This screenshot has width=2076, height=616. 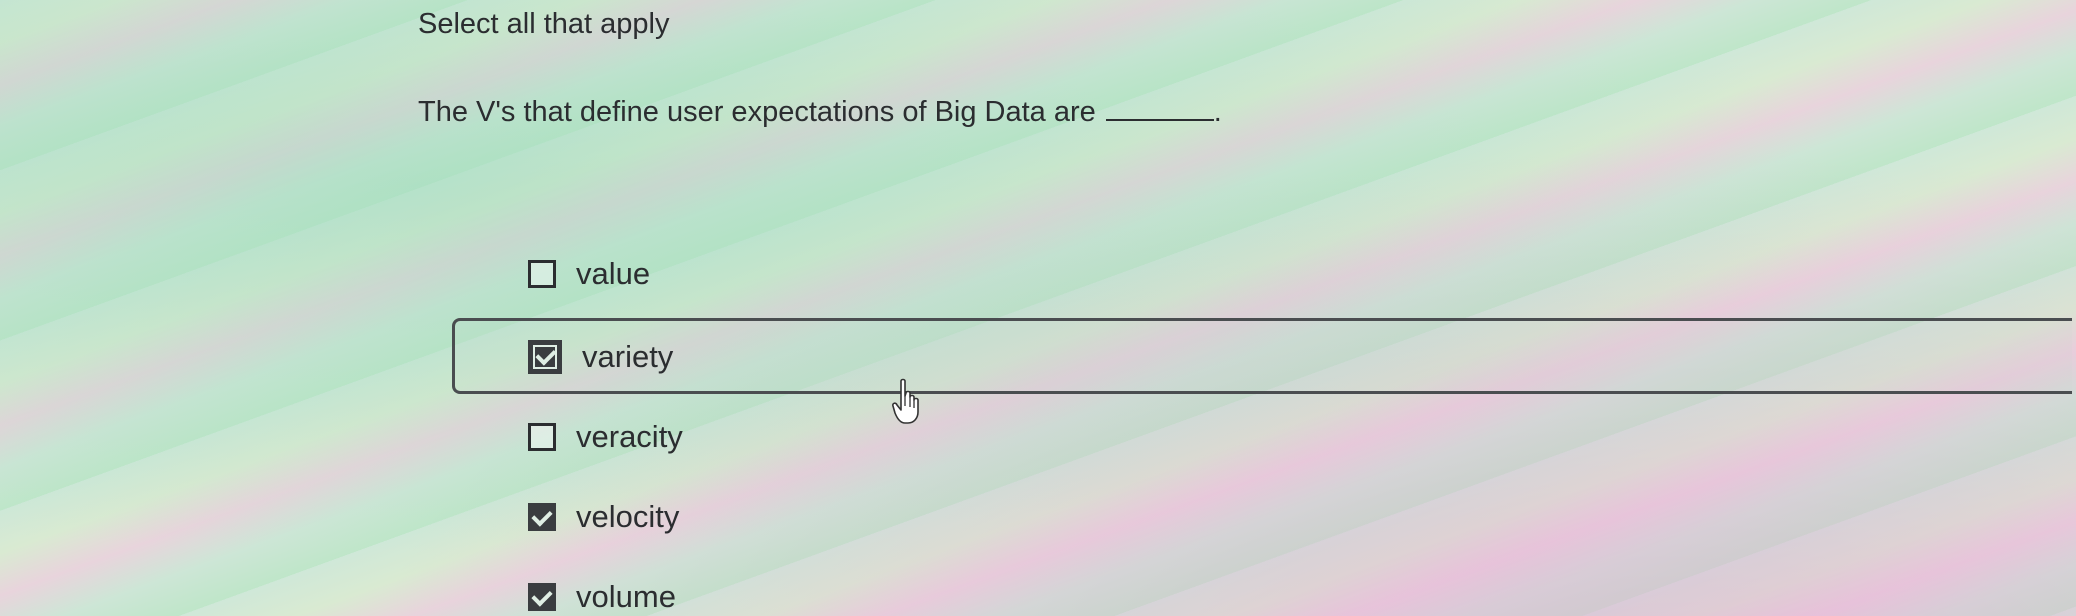 What do you see at coordinates (905, 401) in the screenshot?
I see `hand-pointer-icon` at bounding box center [905, 401].